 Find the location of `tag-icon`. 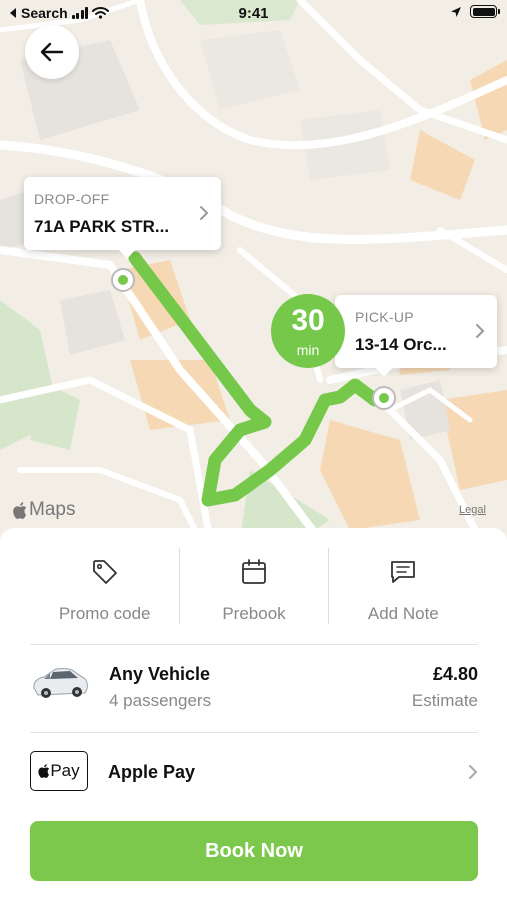

tag-icon is located at coordinates (104, 572).